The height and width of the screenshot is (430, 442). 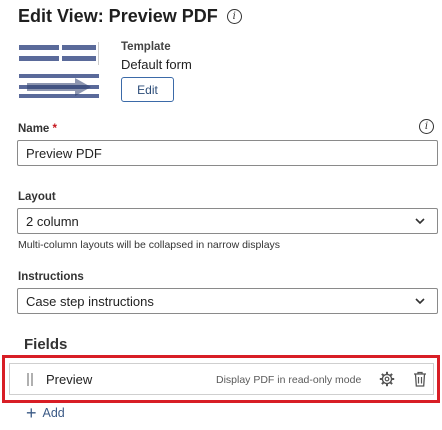 What do you see at coordinates (420, 379) in the screenshot?
I see `trash-icon` at bounding box center [420, 379].